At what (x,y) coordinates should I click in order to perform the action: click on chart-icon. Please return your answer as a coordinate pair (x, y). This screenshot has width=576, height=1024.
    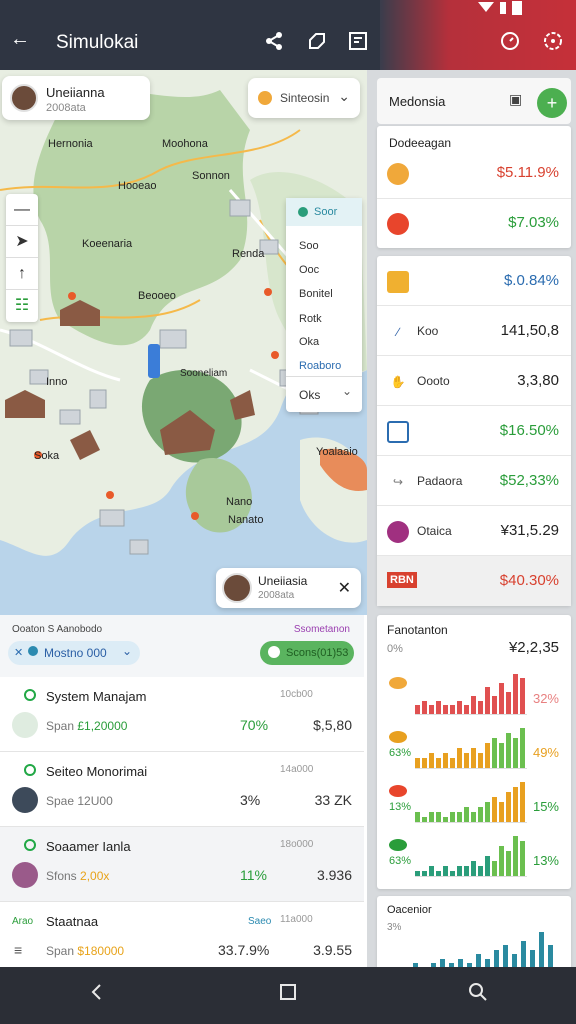
    Looking at the image, I should click on (398, 282).